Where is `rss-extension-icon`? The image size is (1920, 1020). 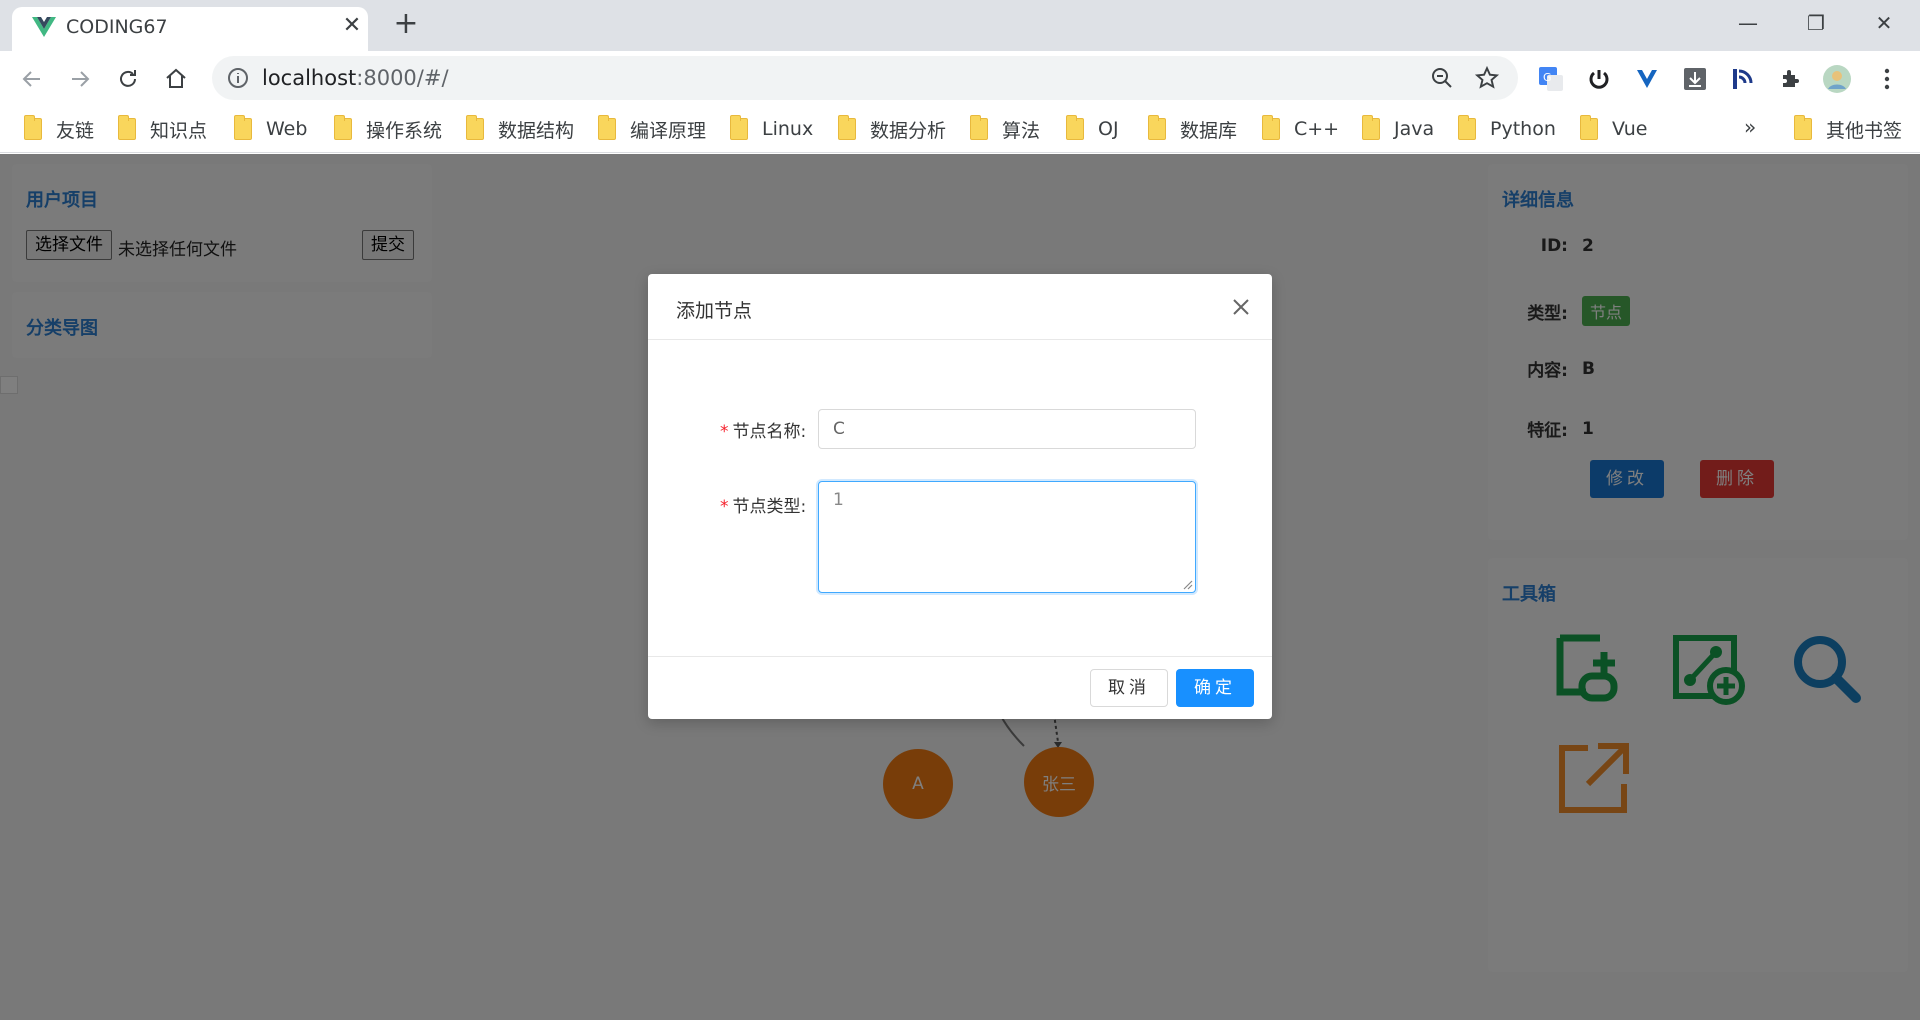
rss-extension-icon is located at coordinates (1743, 79).